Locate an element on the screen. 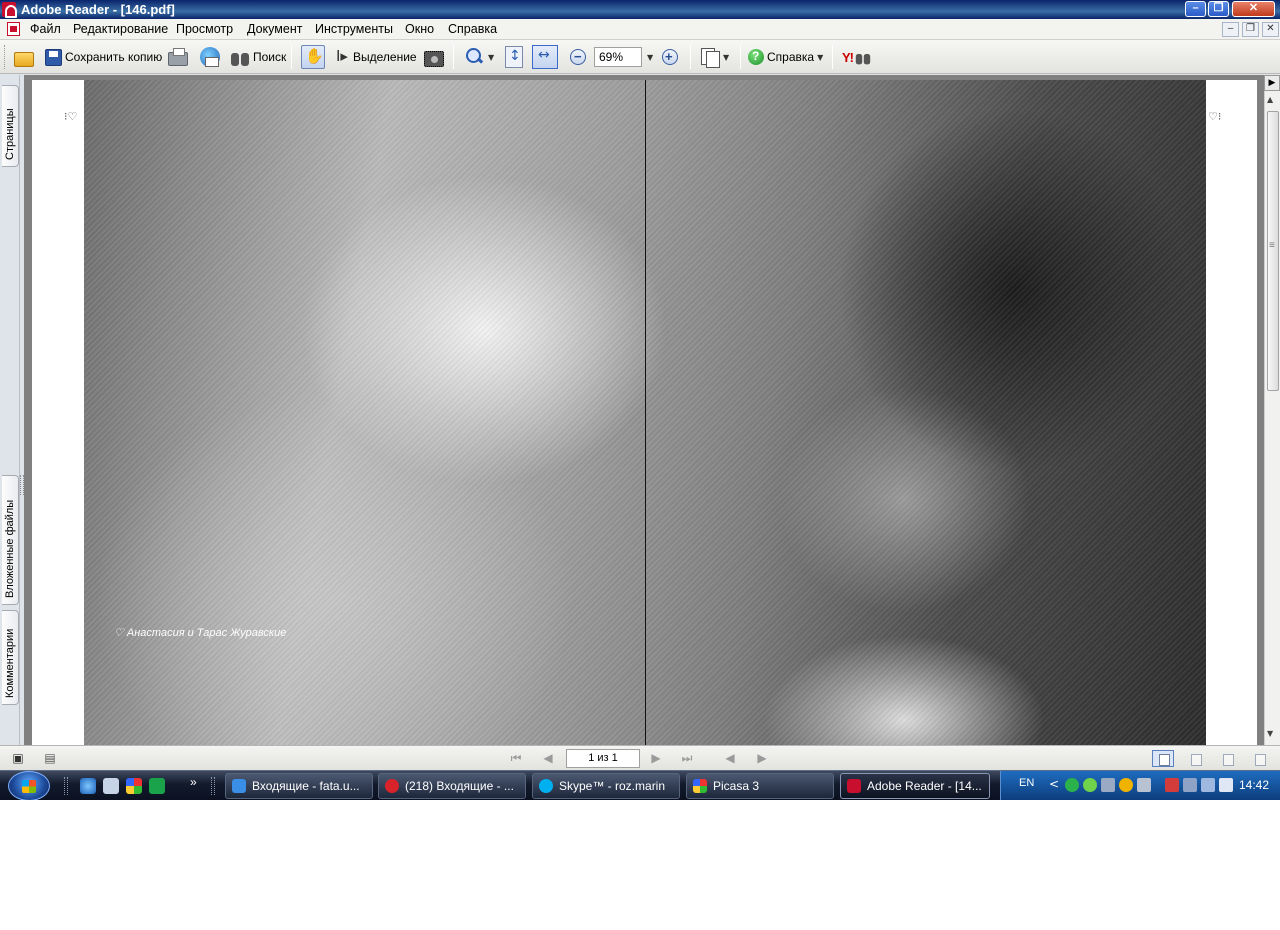 The width and height of the screenshot is (1280, 930). menu-document: Документ is located at coordinates (274, 29).